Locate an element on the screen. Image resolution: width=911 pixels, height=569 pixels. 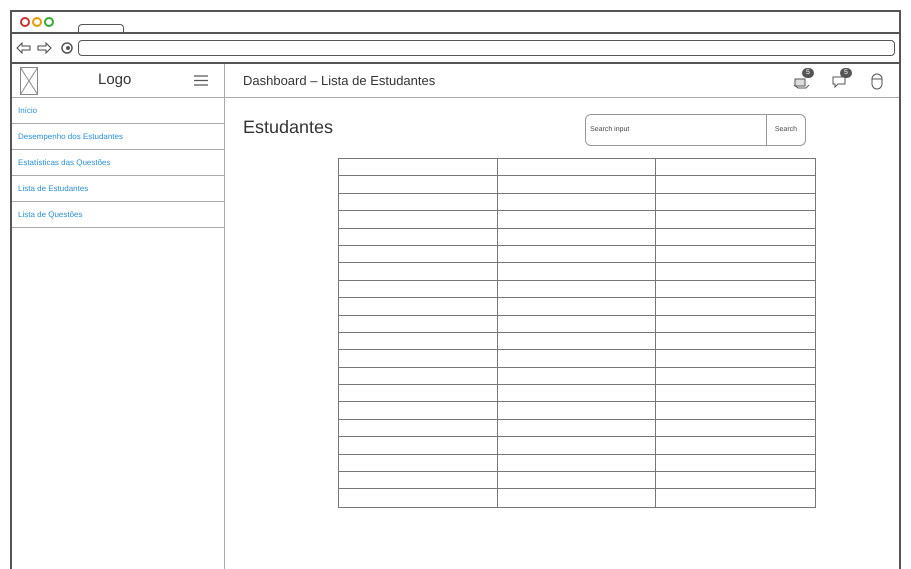
section-heading: Estudantes is located at coordinates (288, 127).